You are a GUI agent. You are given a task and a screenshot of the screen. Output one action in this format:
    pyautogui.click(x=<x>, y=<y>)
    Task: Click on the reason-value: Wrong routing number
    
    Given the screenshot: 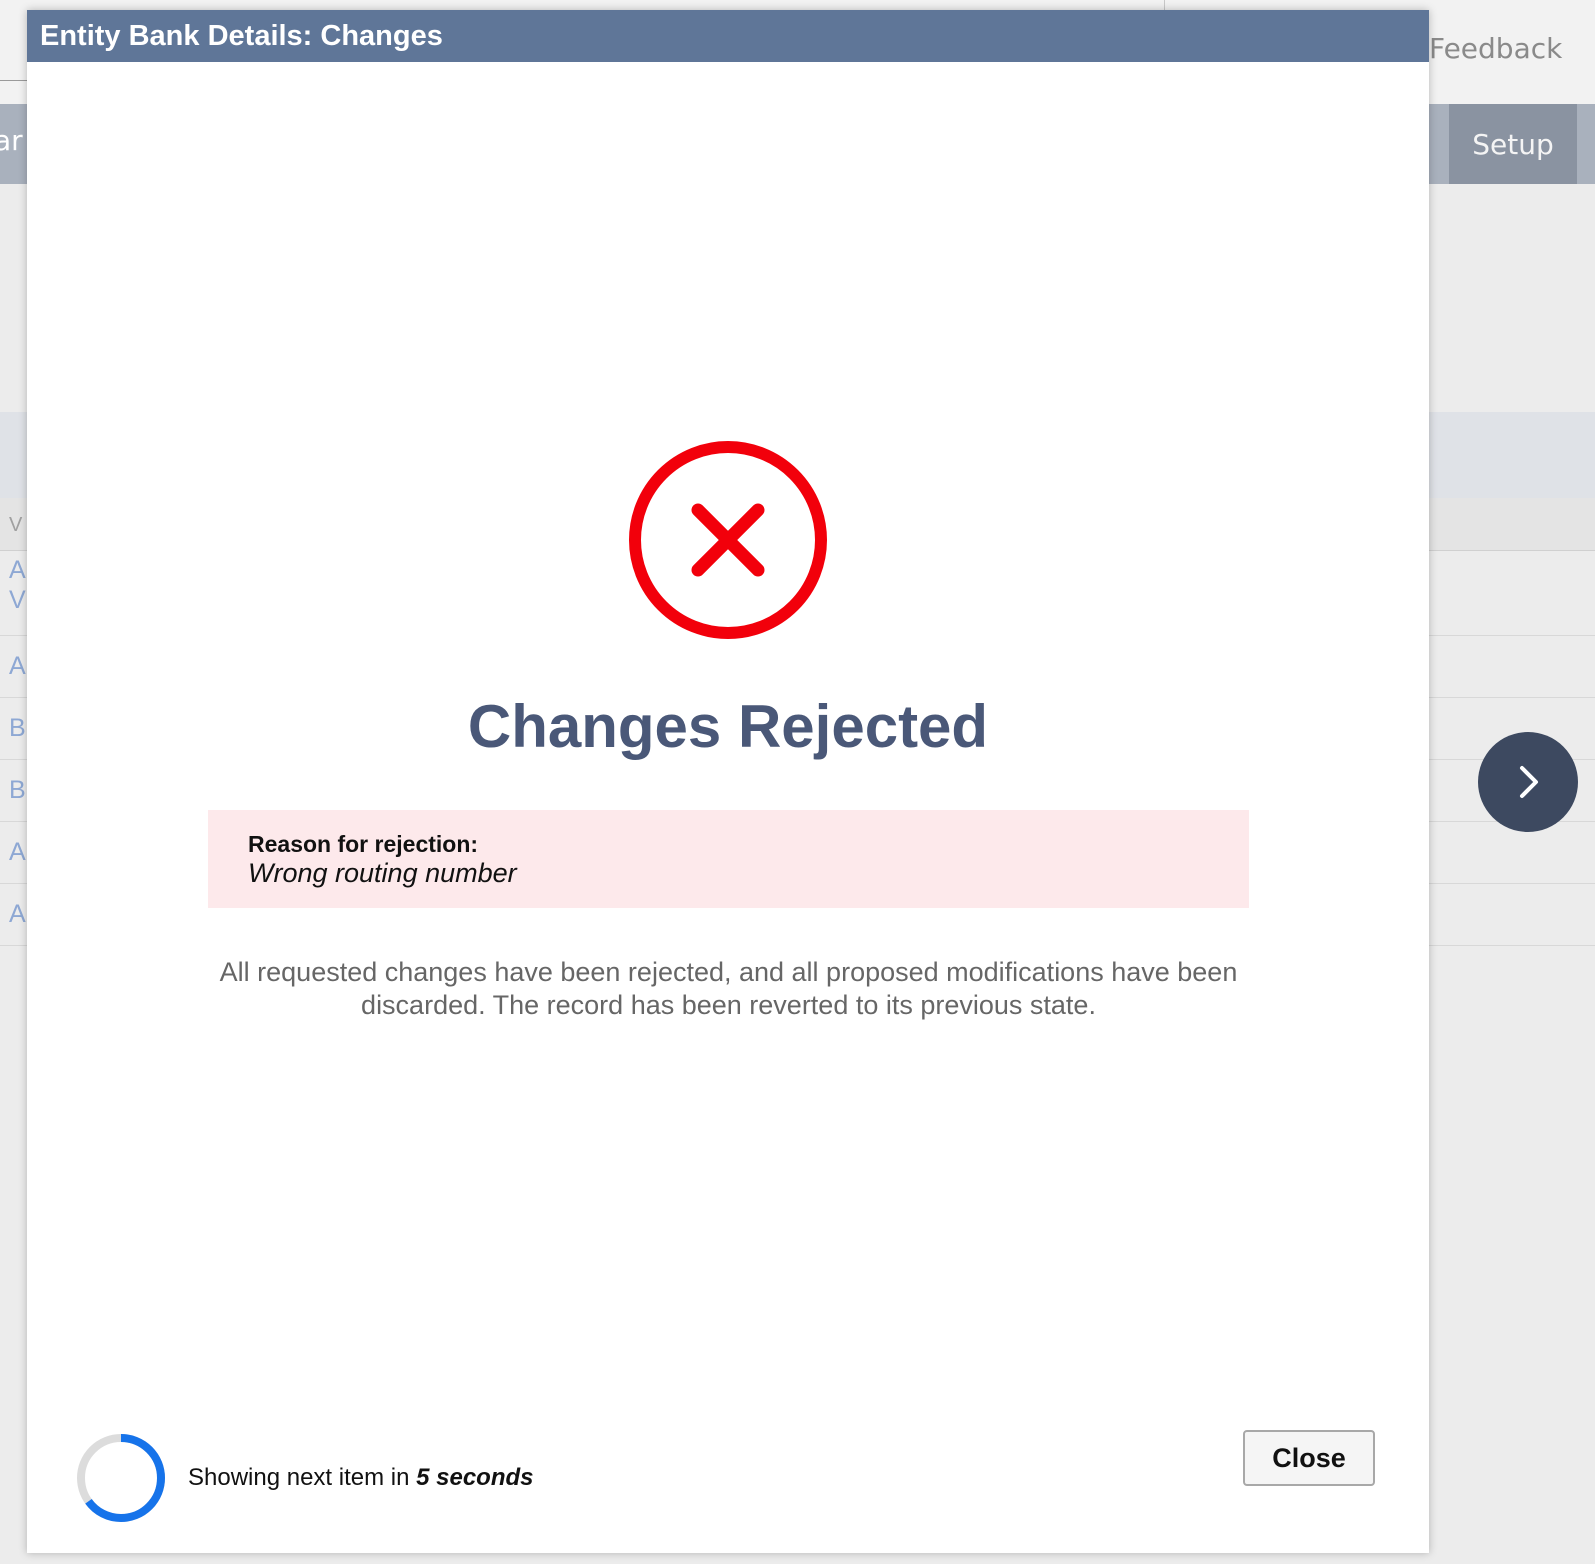 What is the action you would take?
    pyautogui.click(x=382, y=873)
    